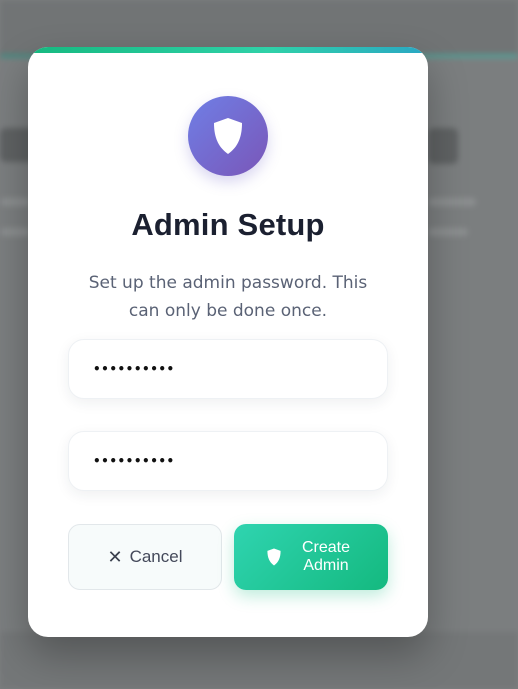 The height and width of the screenshot is (689, 518). I want to click on cancel-button: ✕ Cancel, so click(145, 557).